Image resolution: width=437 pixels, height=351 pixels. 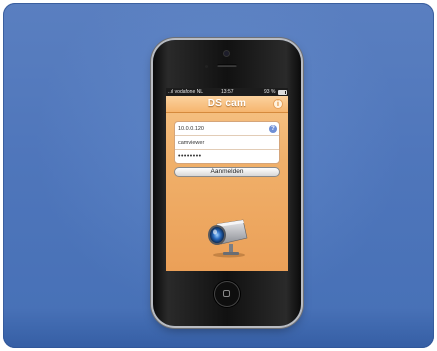 What do you see at coordinates (226, 53) in the screenshot?
I see `front-camera-icon` at bounding box center [226, 53].